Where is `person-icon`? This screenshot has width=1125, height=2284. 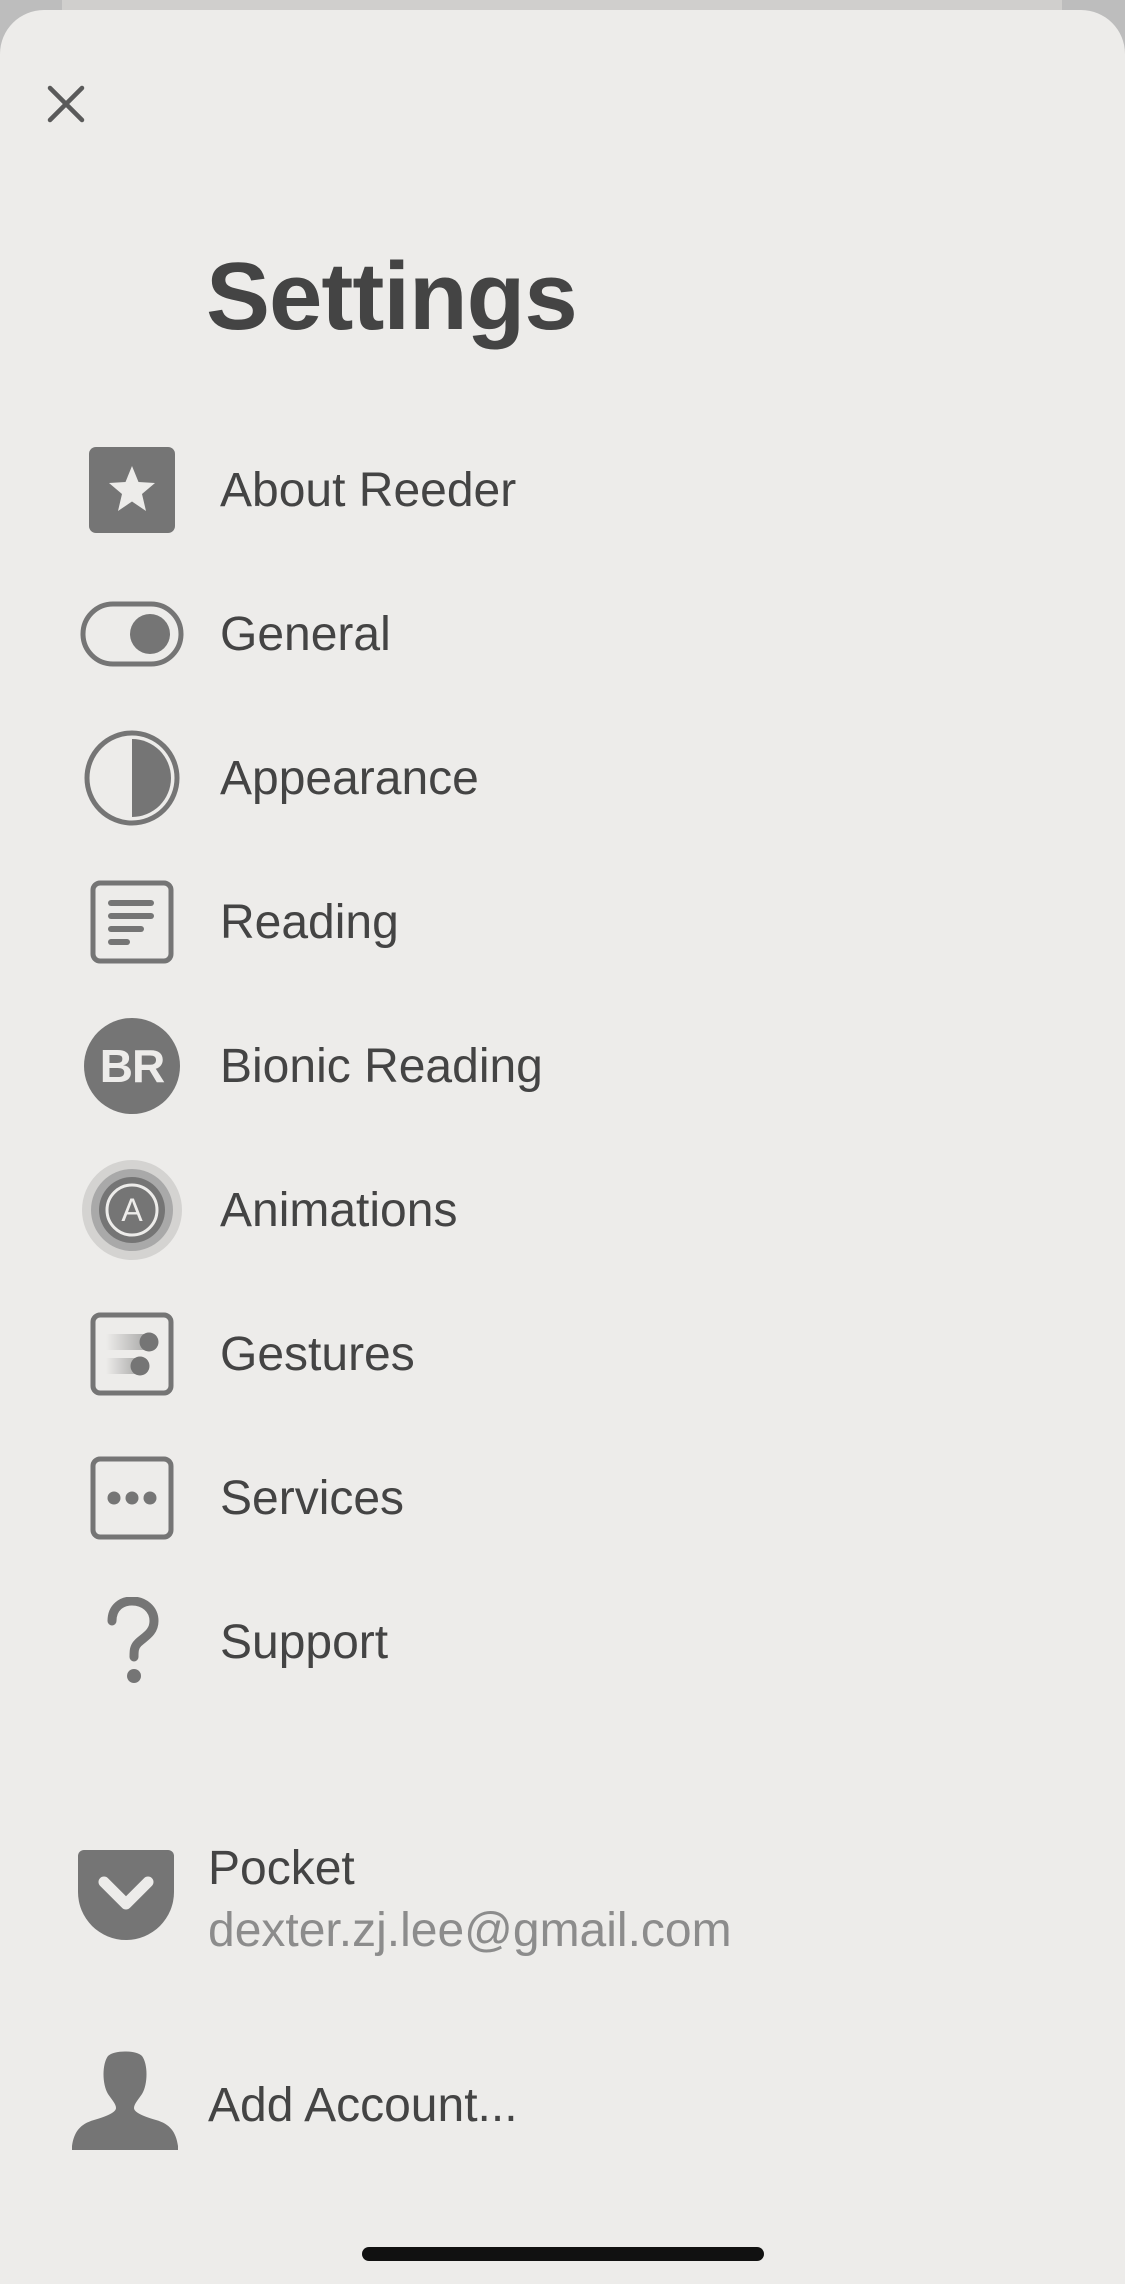 person-icon is located at coordinates (125, 2100).